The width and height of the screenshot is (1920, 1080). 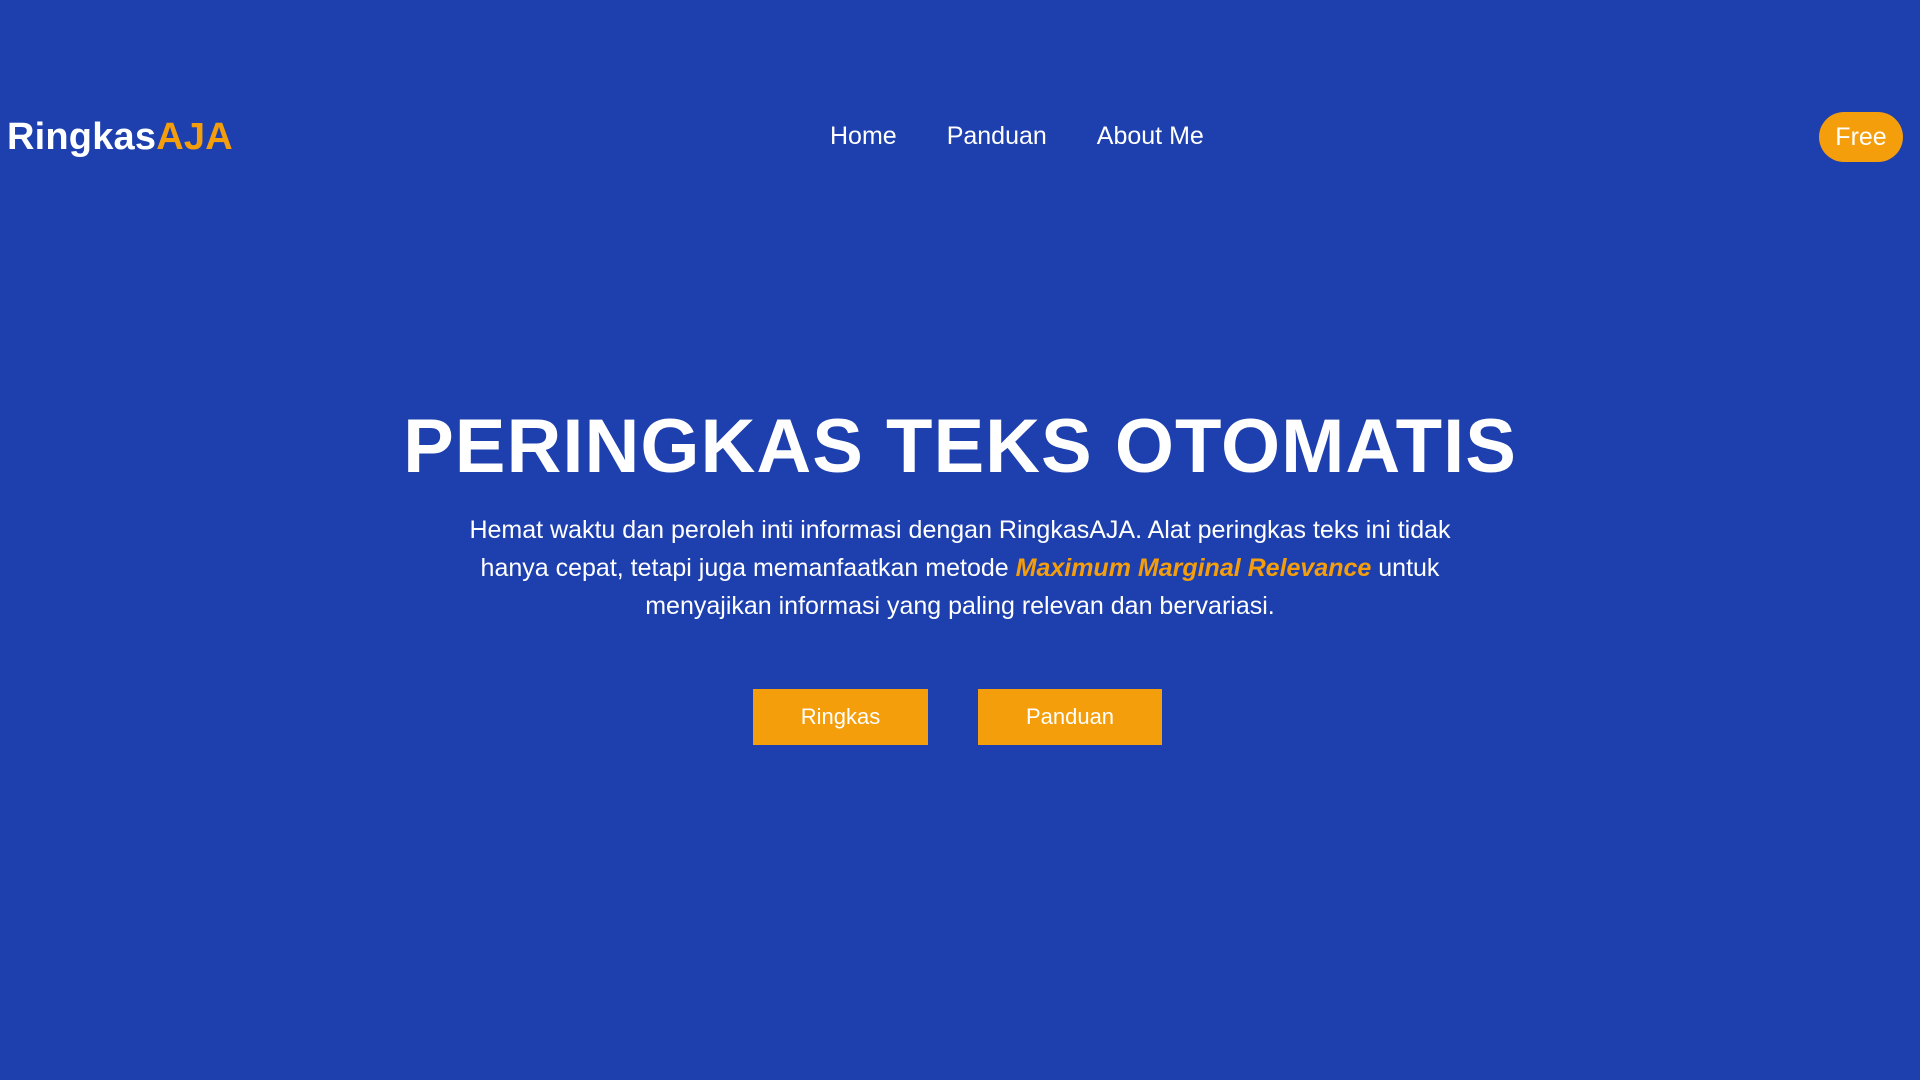 I want to click on brand-logo: RingkasAJA, so click(x=120, y=137).